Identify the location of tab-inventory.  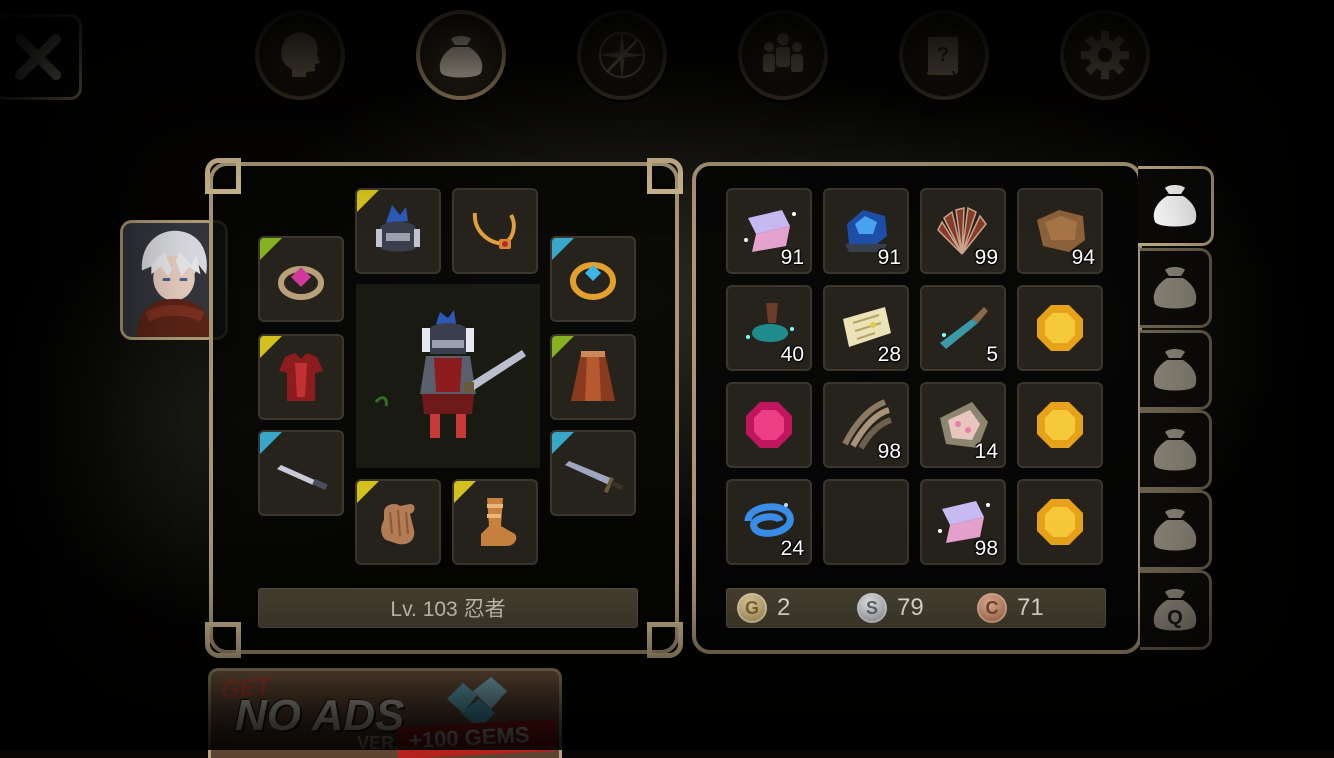
(461, 55).